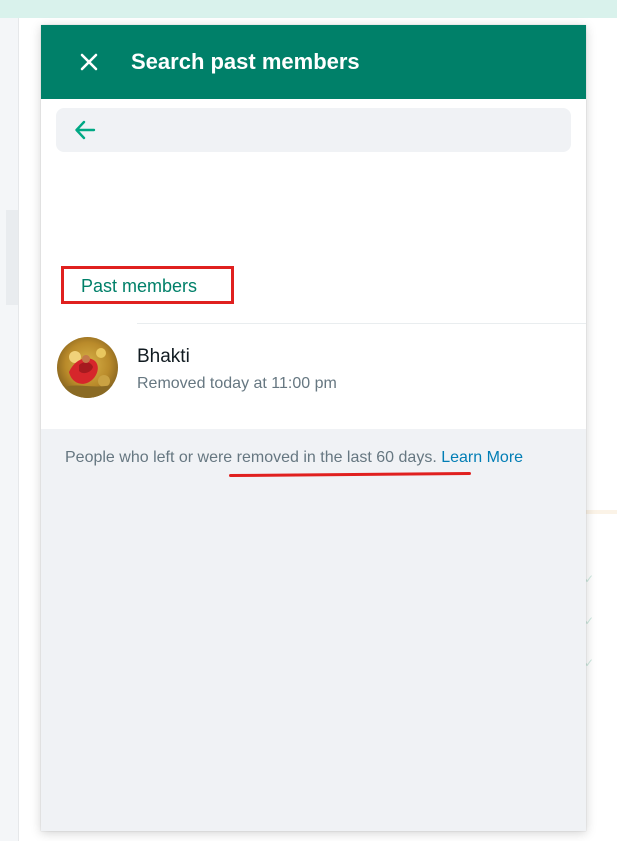  I want to click on app-top-bar, so click(308, 9).